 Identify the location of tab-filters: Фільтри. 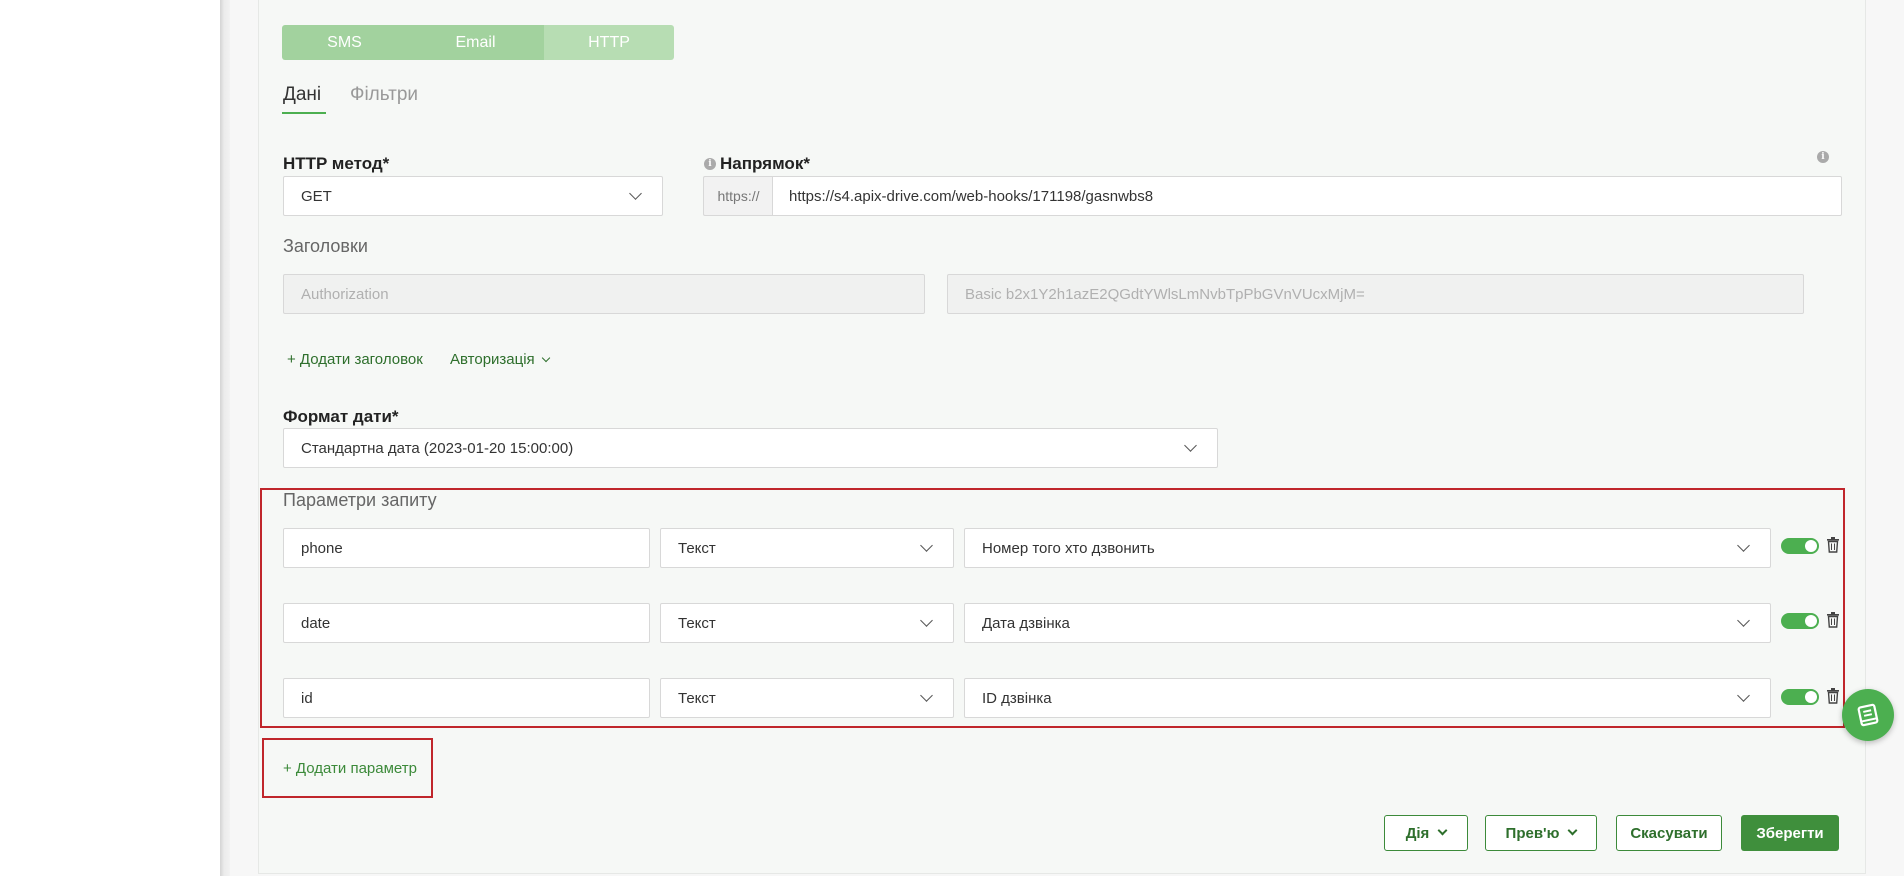
(384, 95).